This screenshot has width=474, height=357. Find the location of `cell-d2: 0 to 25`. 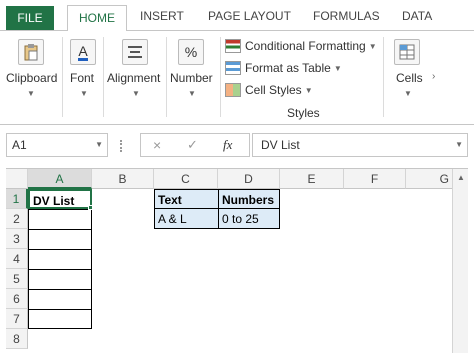

cell-d2: 0 to 25 is located at coordinates (249, 219).